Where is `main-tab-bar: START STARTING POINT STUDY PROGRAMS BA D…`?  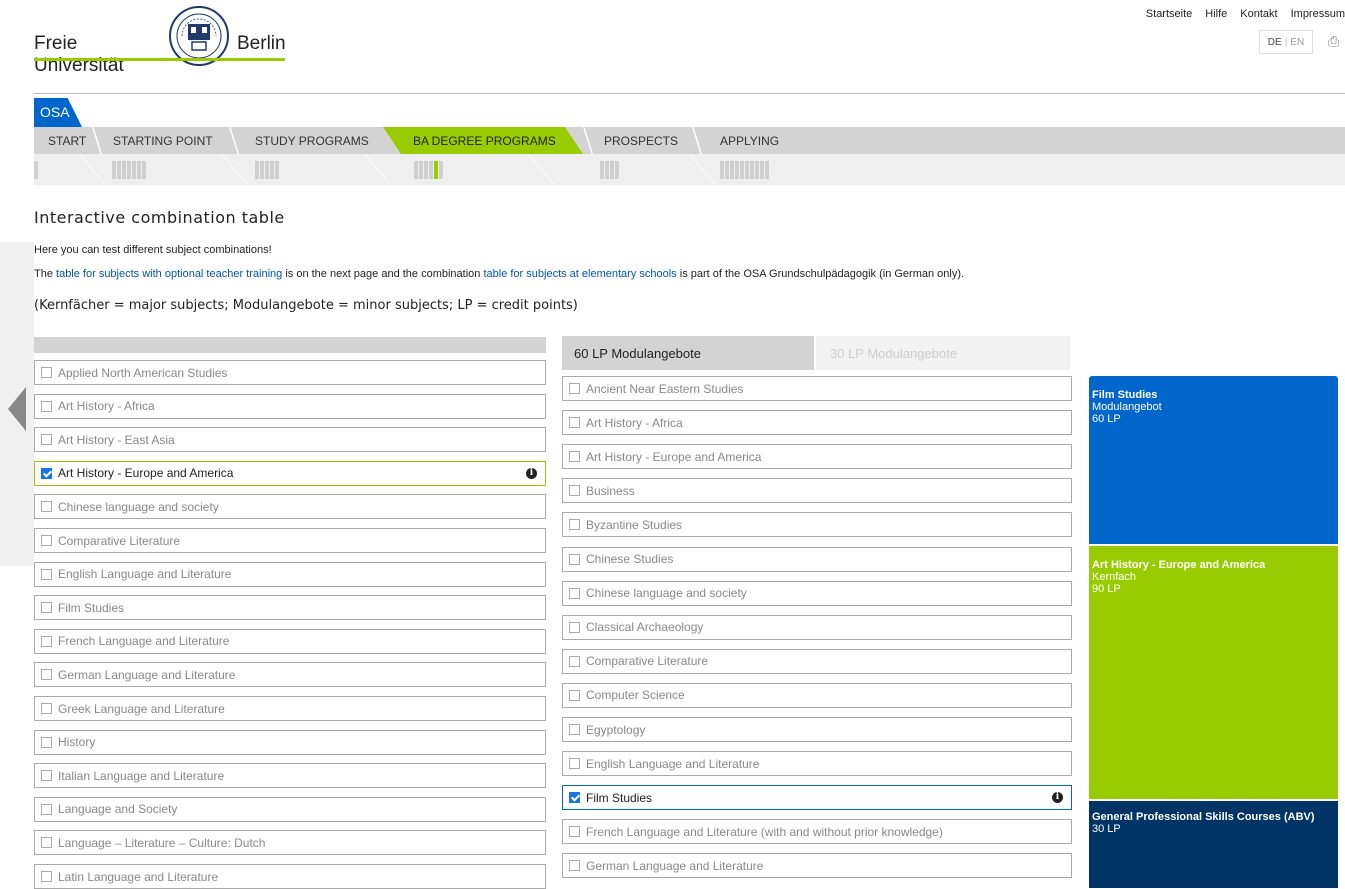 main-tab-bar: START STARTING POINT STUDY PROGRAMS BA D… is located at coordinates (689, 140).